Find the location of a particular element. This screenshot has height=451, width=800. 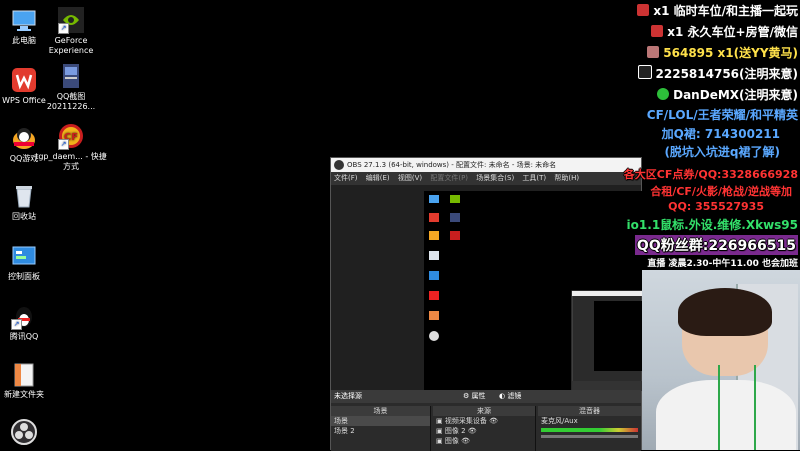

sources-header: 来源 is located at coordinates (484, 411).